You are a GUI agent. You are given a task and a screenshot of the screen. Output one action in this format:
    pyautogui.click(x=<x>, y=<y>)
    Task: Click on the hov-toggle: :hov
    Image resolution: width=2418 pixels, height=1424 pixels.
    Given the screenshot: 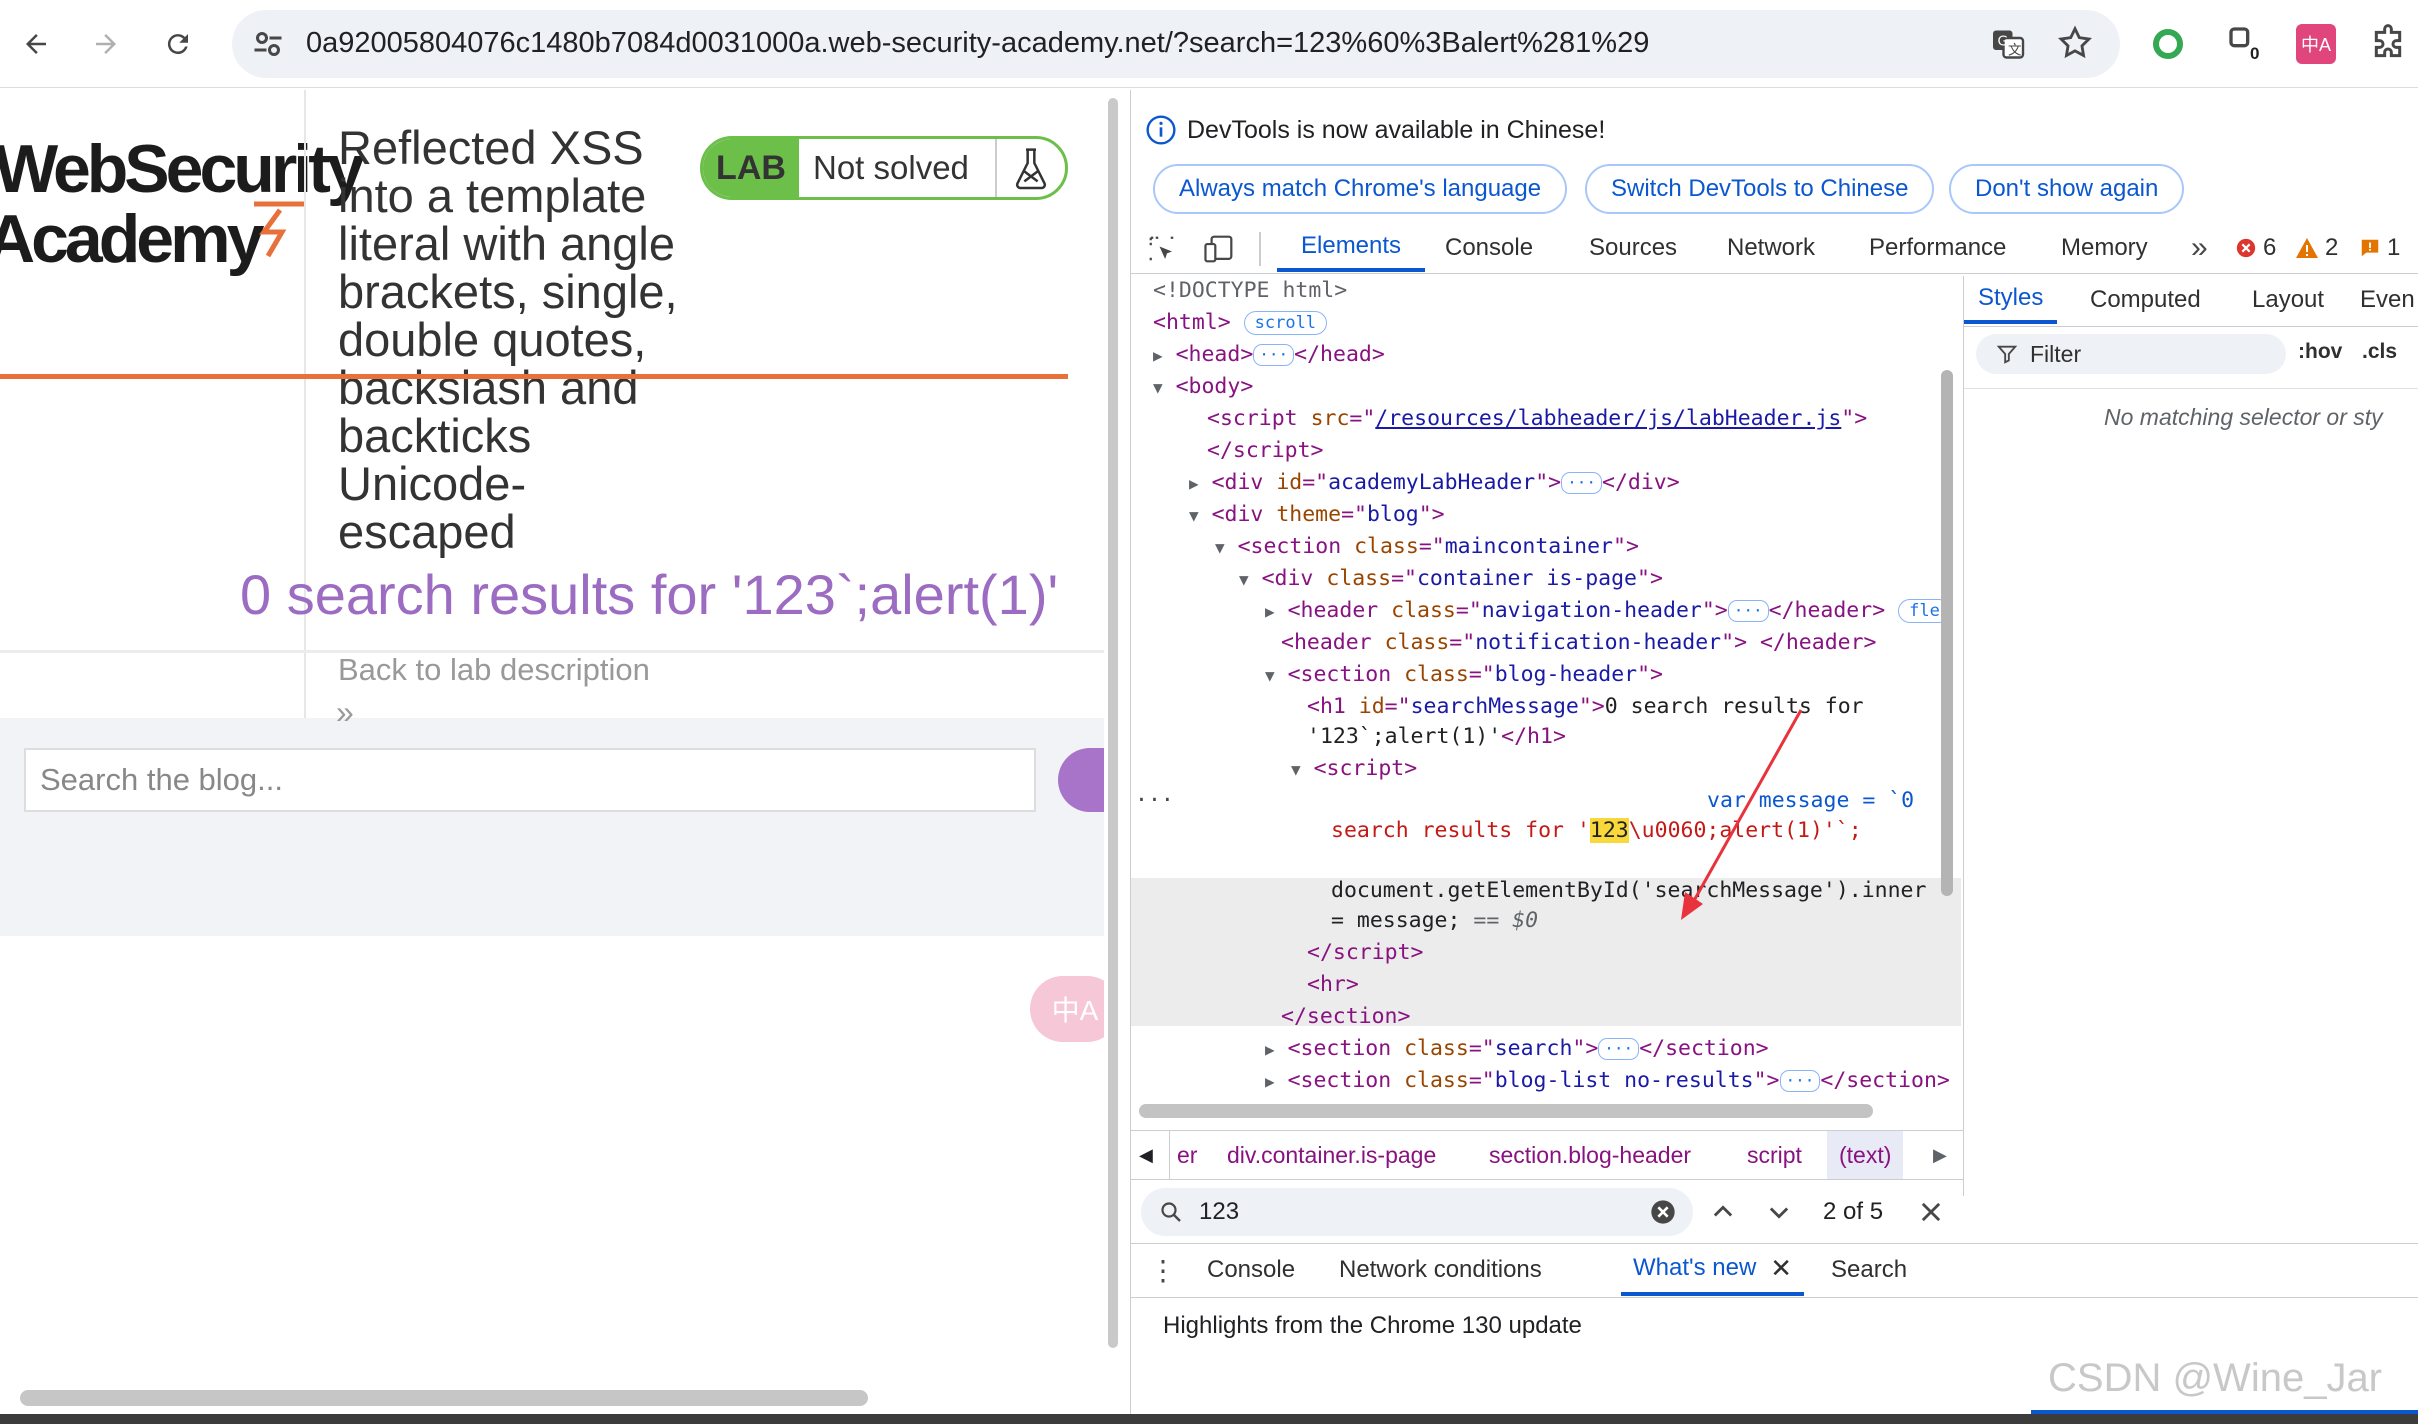 What is the action you would take?
    pyautogui.click(x=2320, y=352)
    